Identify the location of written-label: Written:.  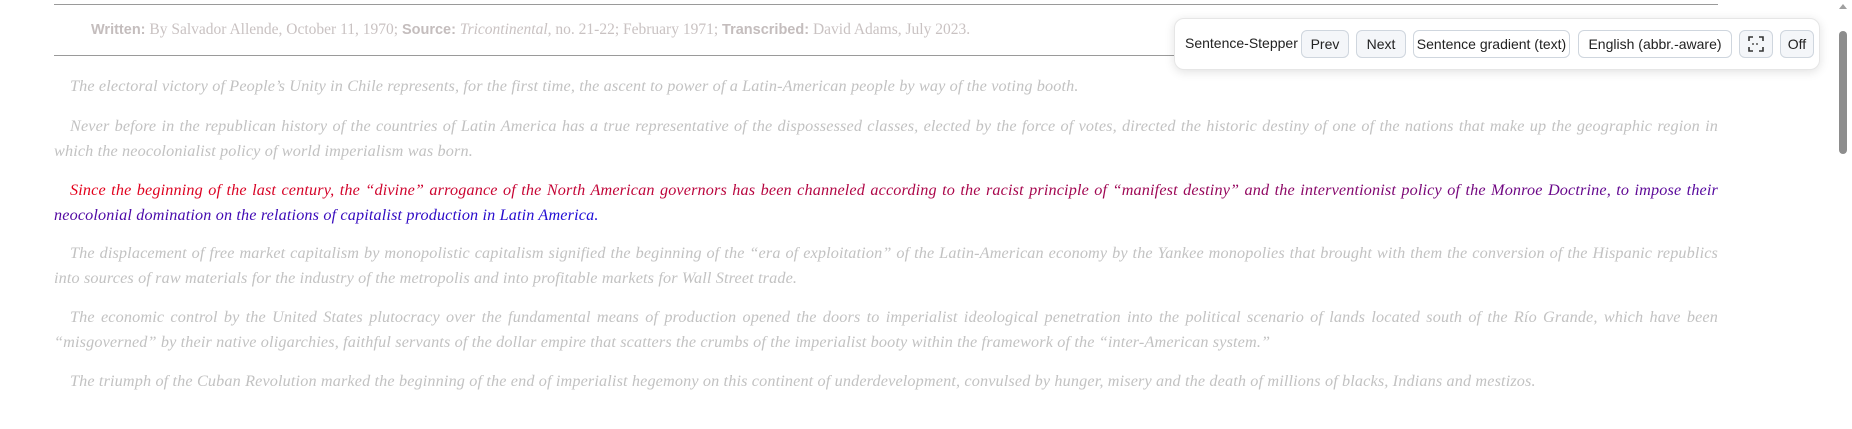
(118, 30).